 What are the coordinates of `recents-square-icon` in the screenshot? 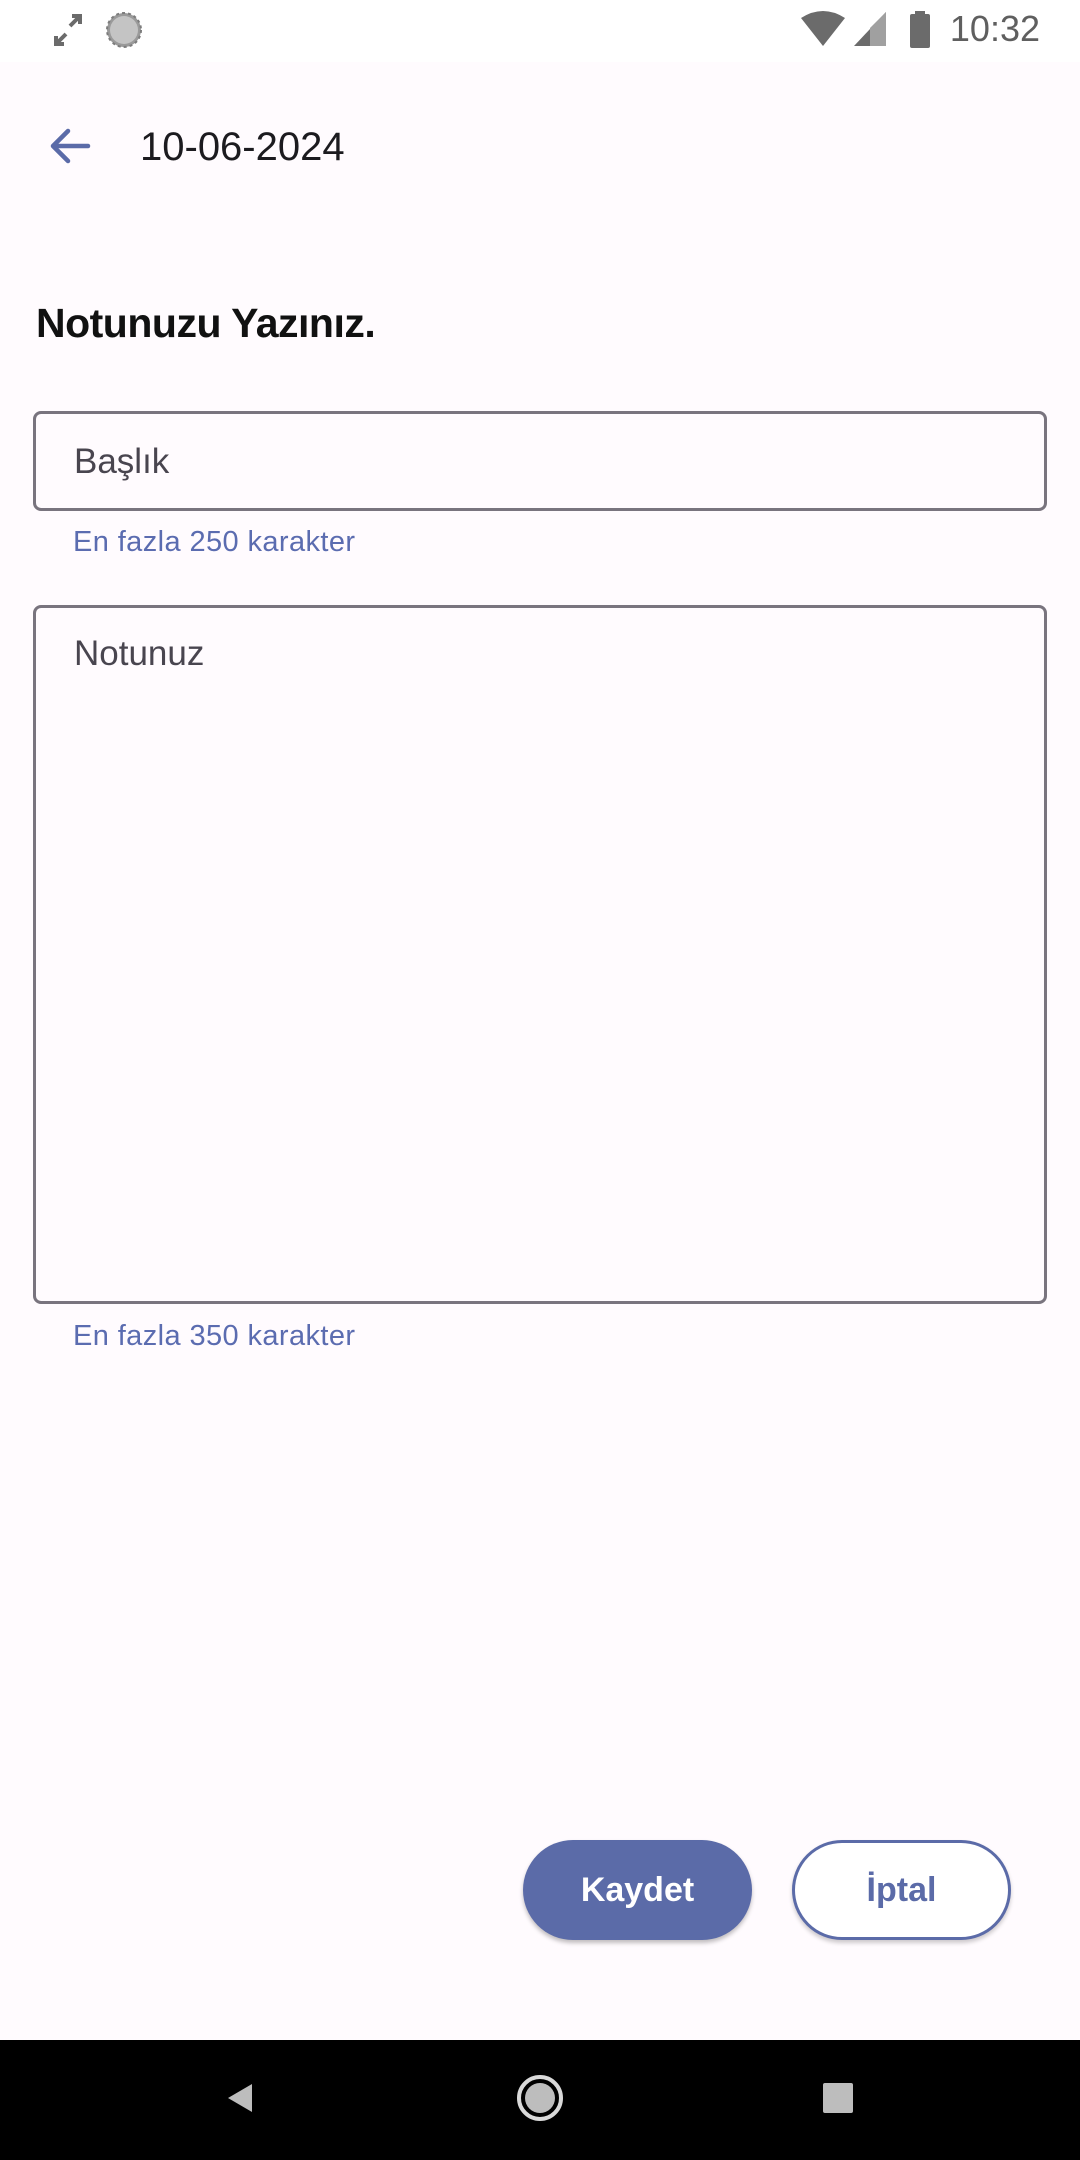 It's located at (838, 2100).